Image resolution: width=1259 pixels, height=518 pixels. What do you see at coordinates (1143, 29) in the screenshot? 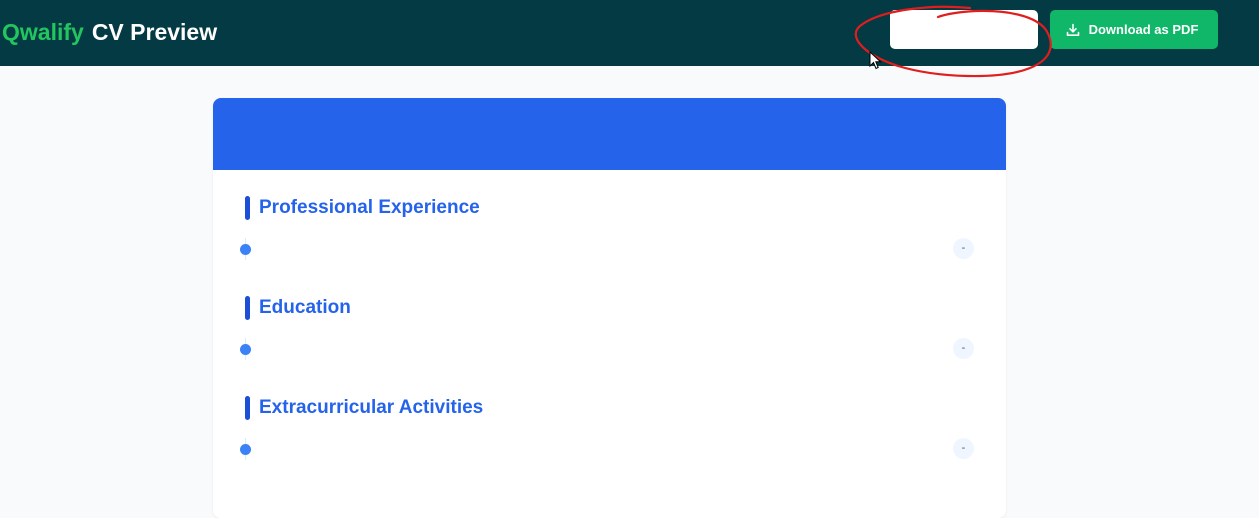
I see `download-pdf-label: Download as PDF` at bounding box center [1143, 29].